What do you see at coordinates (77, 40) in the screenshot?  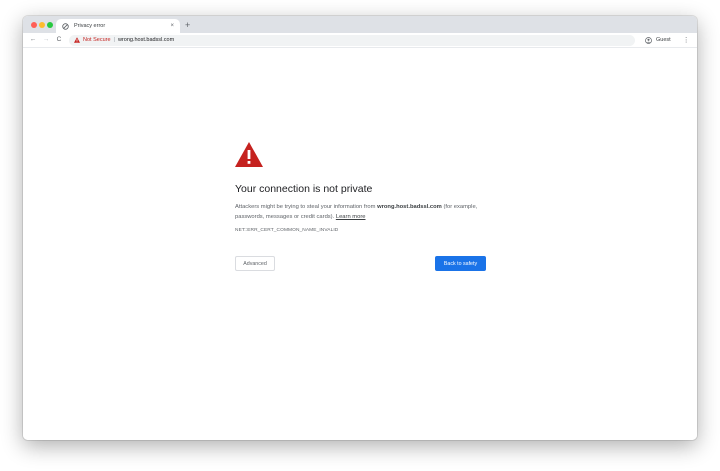 I see `not-secure-warning-icon` at bounding box center [77, 40].